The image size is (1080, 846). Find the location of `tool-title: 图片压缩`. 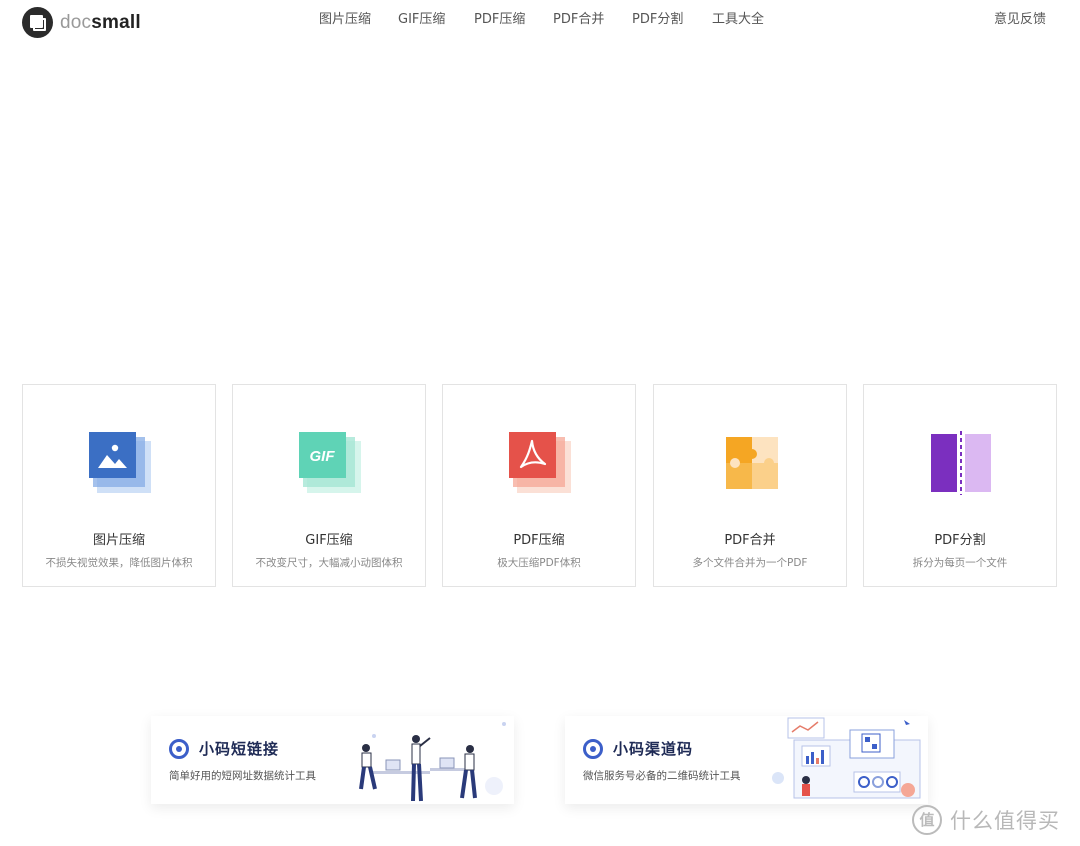

tool-title: 图片压缩 is located at coordinates (118, 540).